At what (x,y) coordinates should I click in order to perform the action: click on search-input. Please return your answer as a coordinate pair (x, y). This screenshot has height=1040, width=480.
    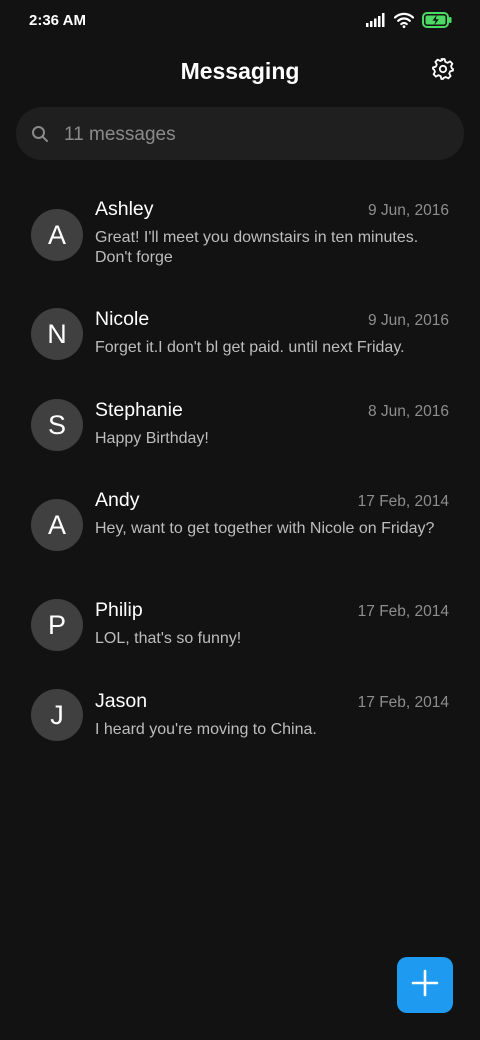
    Looking at the image, I should click on (254, 134).